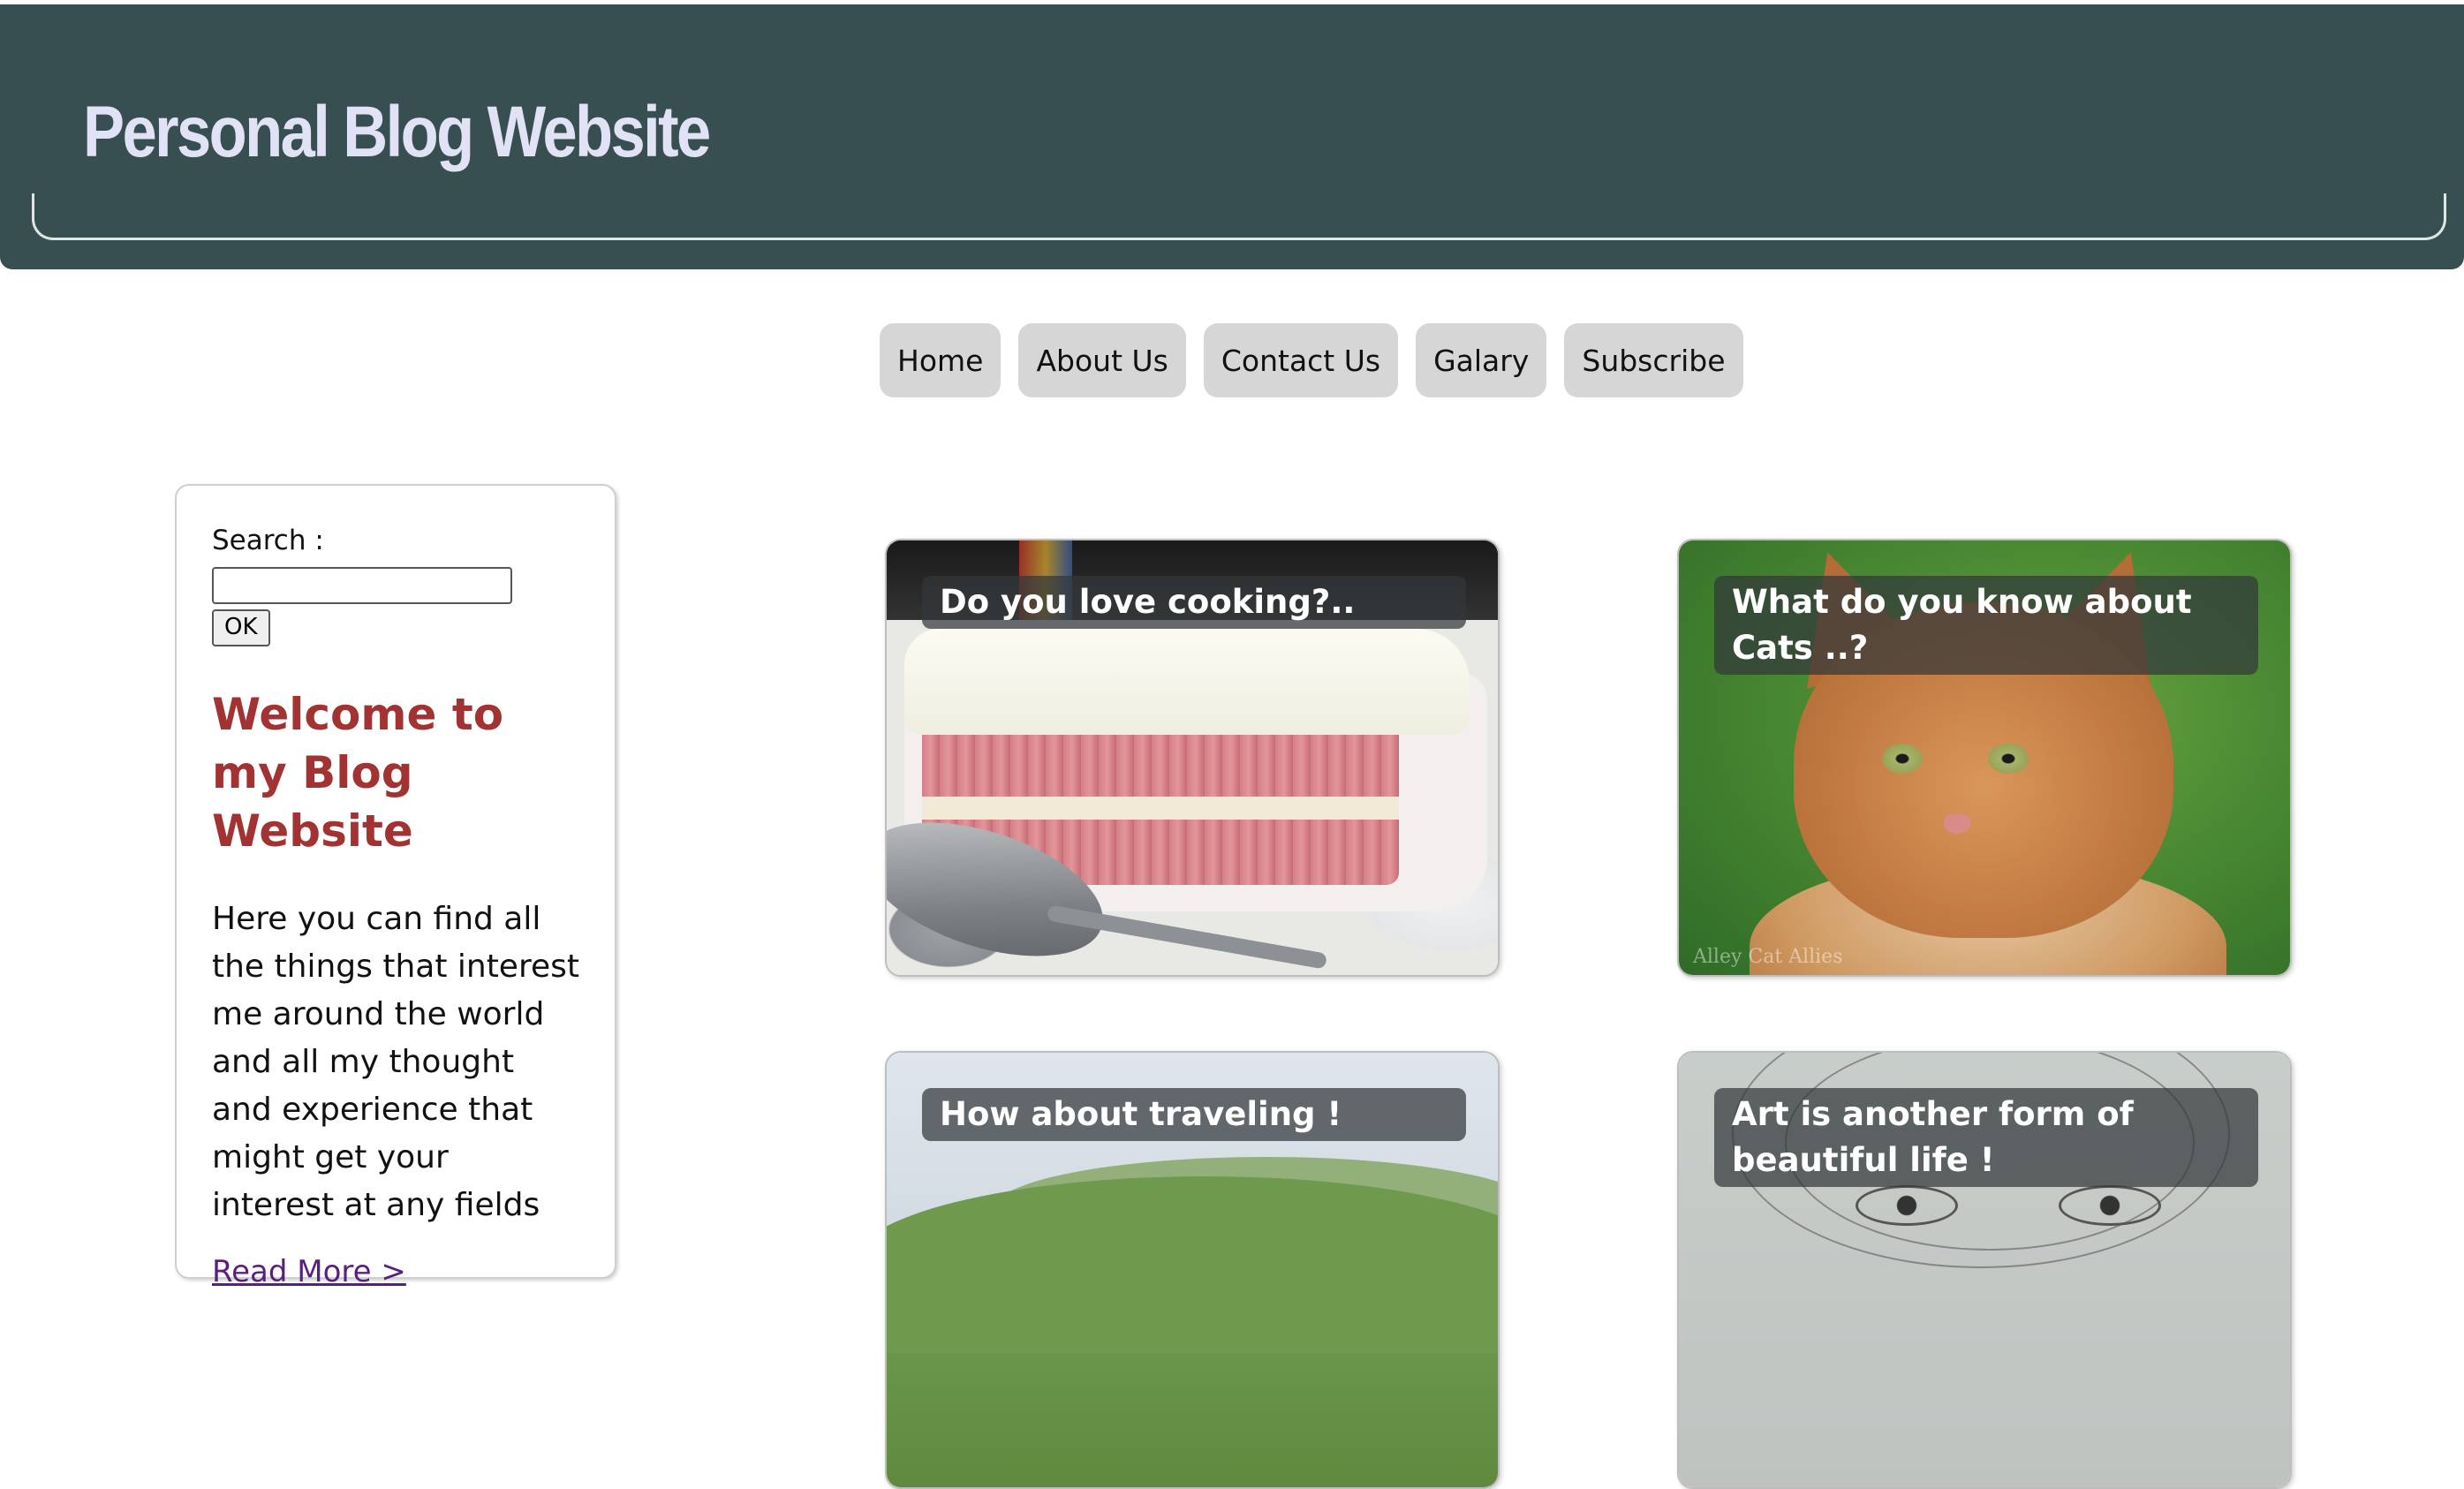 The width and height of the screenshot is (2464, 1489). I want to click on search-input, so click(362, 585).